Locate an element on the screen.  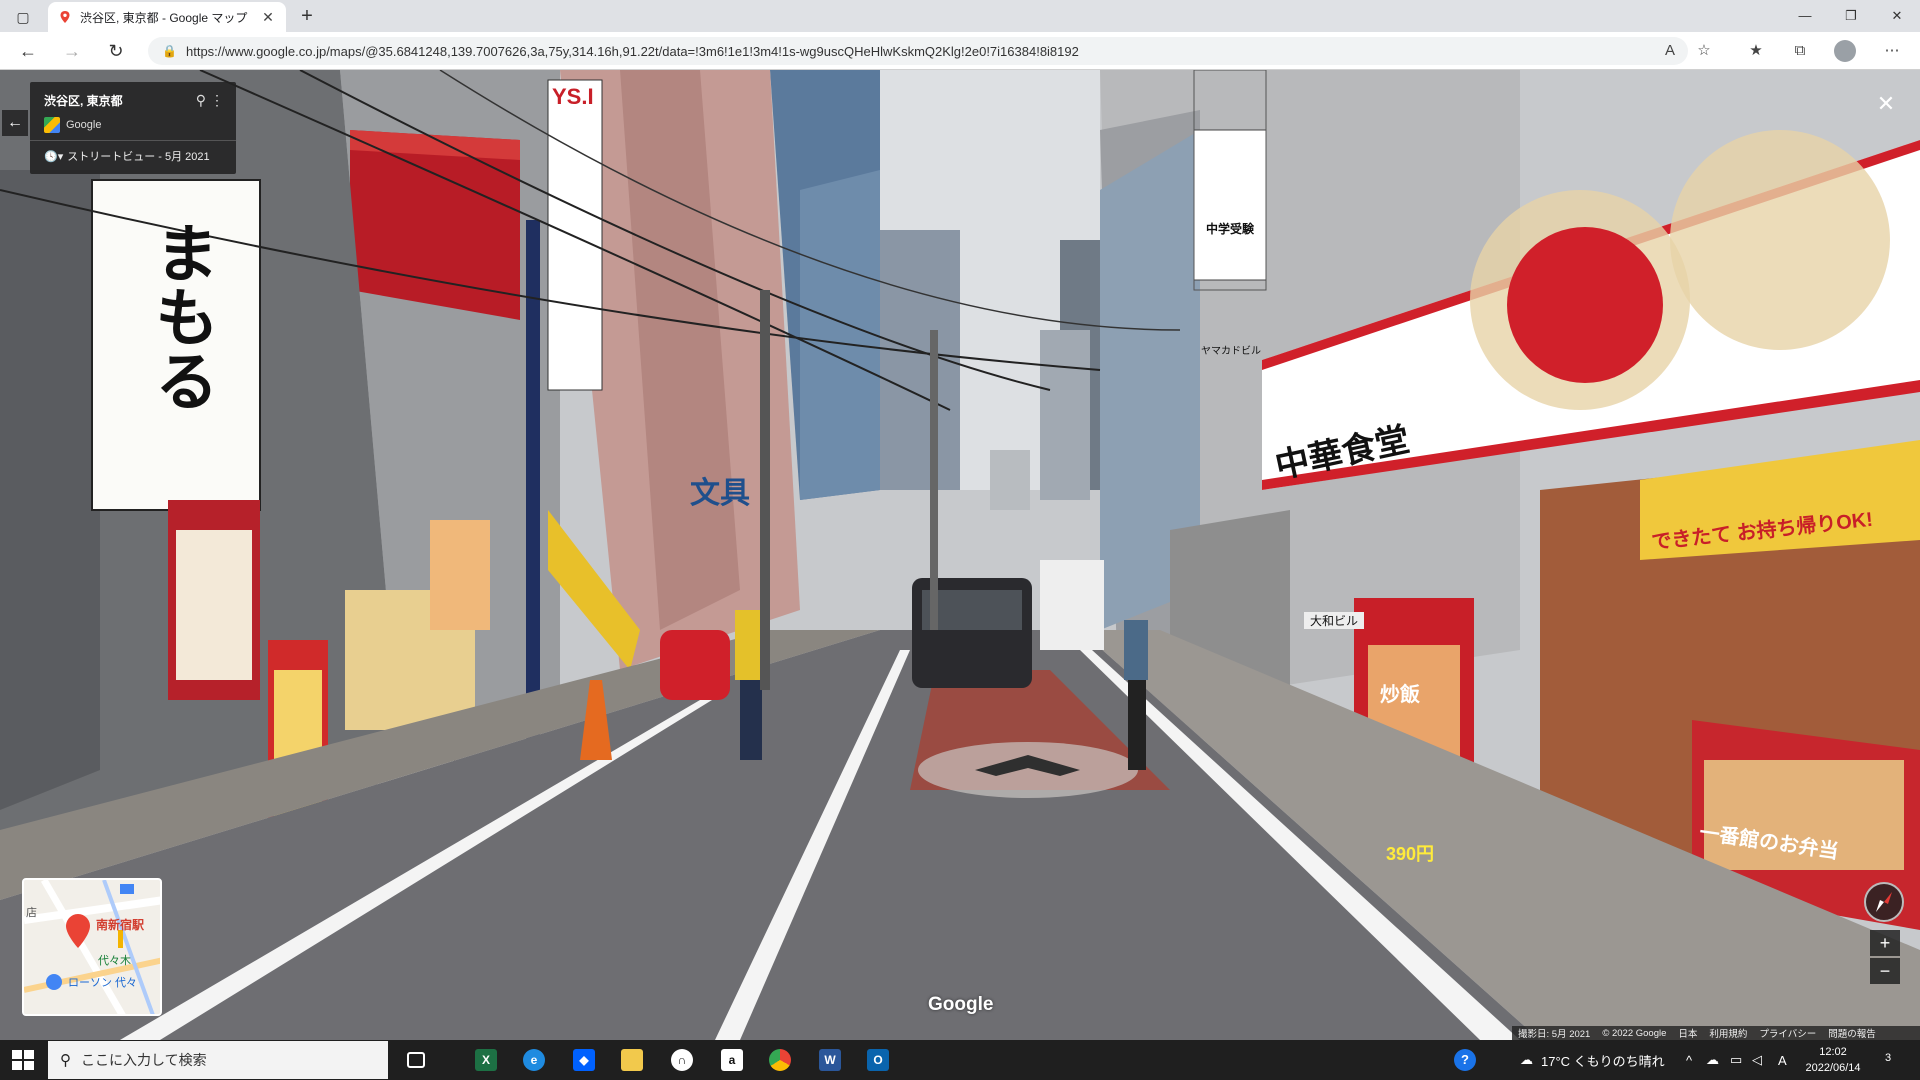
favorites-icon: ★ is located at coordinates (1756, 51).